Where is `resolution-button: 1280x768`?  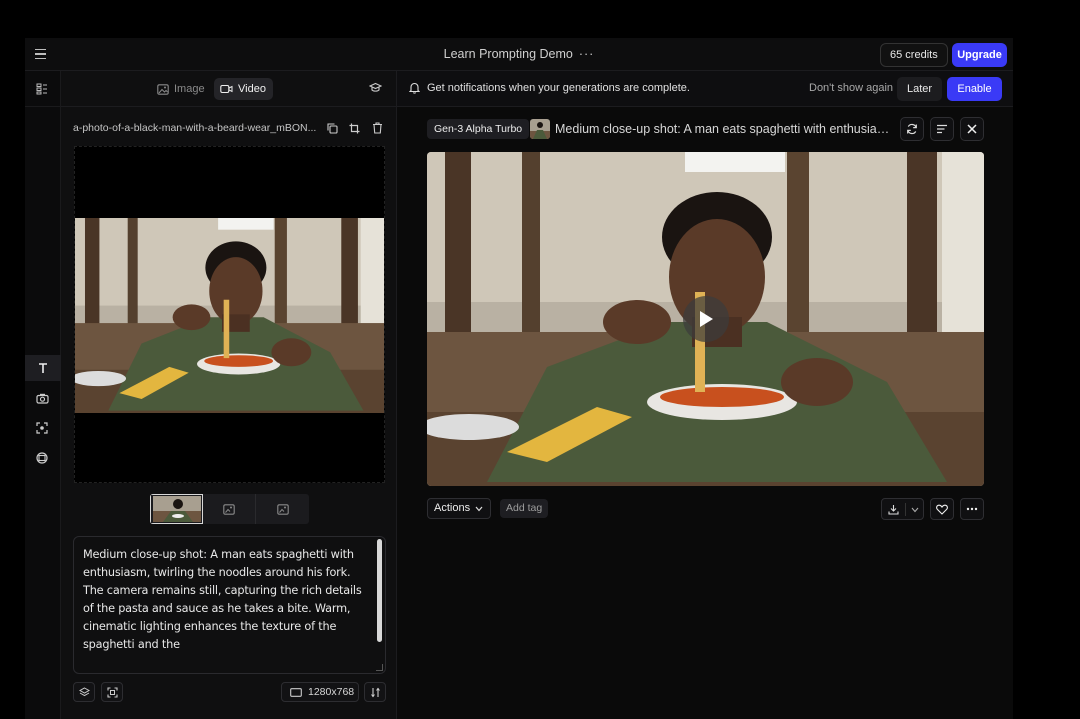 resolution-button: 1280x768 is located at coordinates (320, 692).